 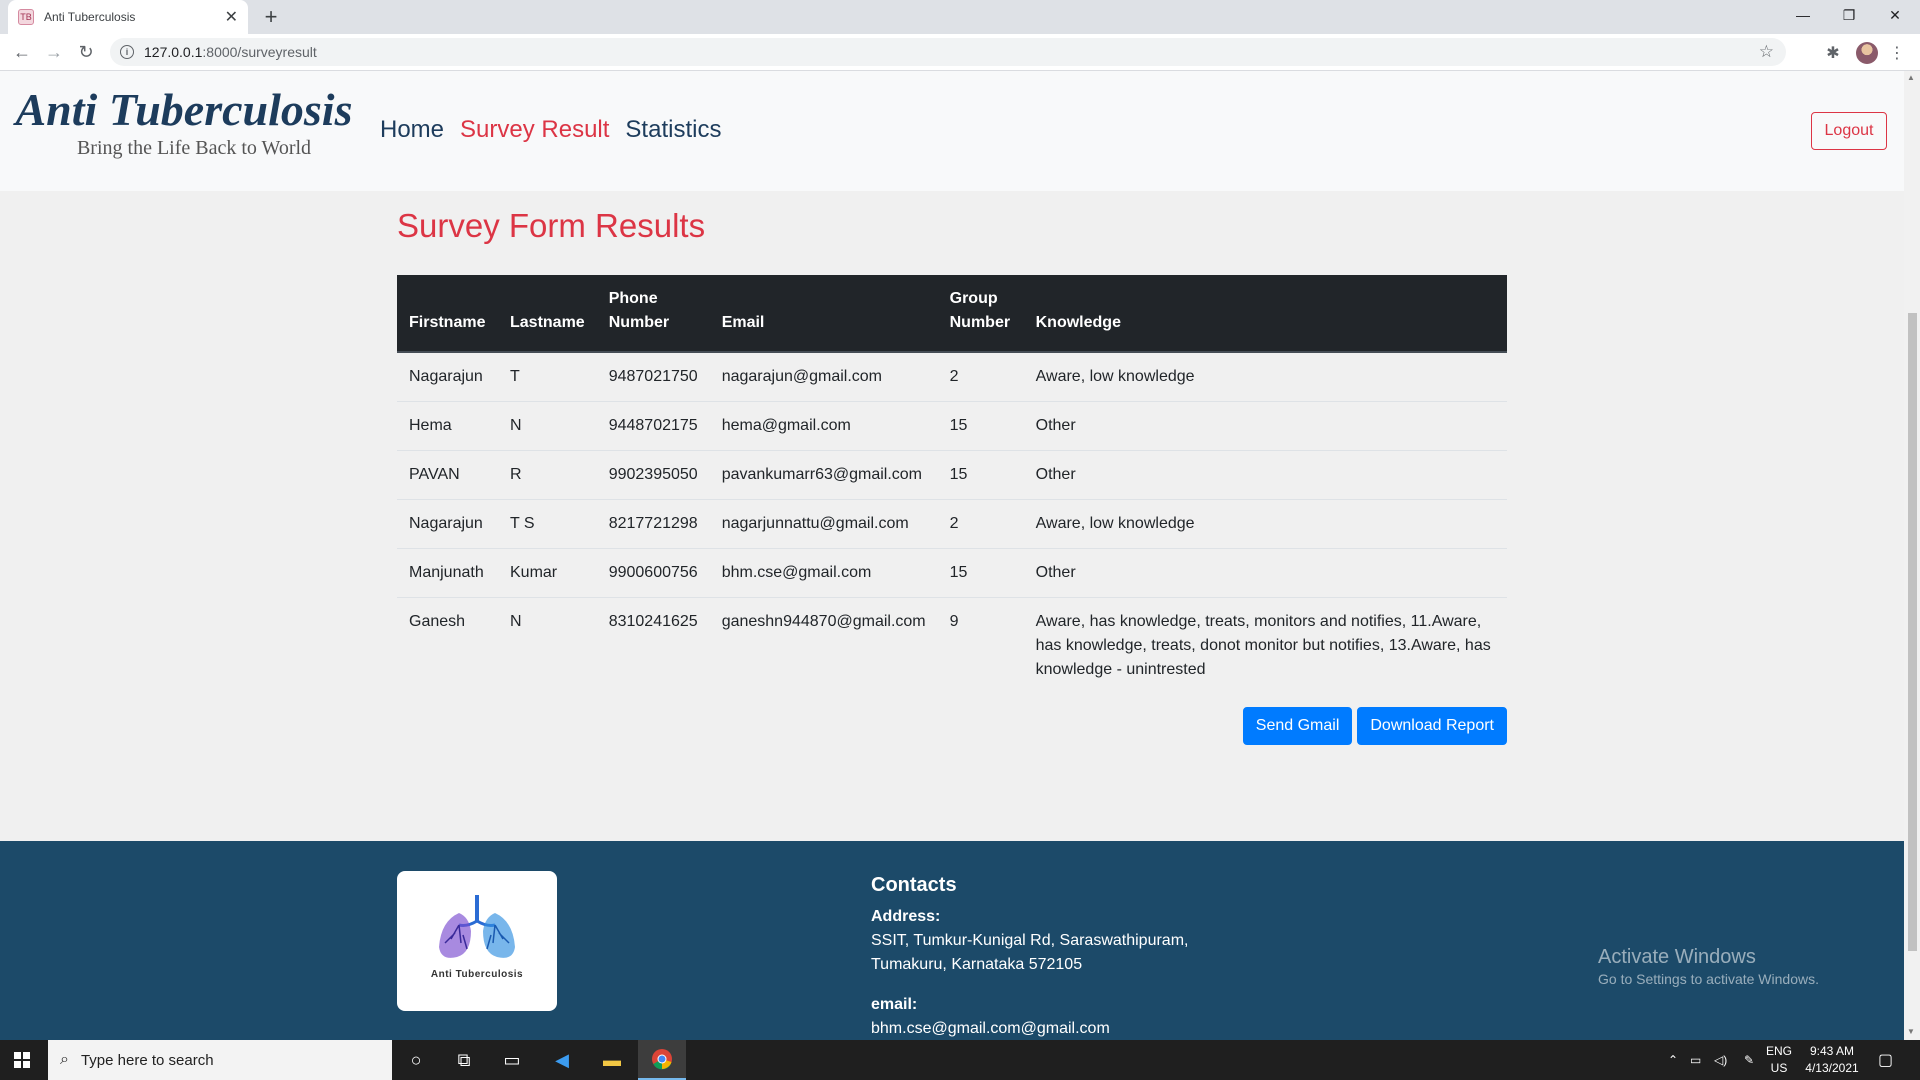 What do you see at coordinates (823, 314) in the screenshot?
I see `col-header-email: Email` at bounding box center [823, 314].